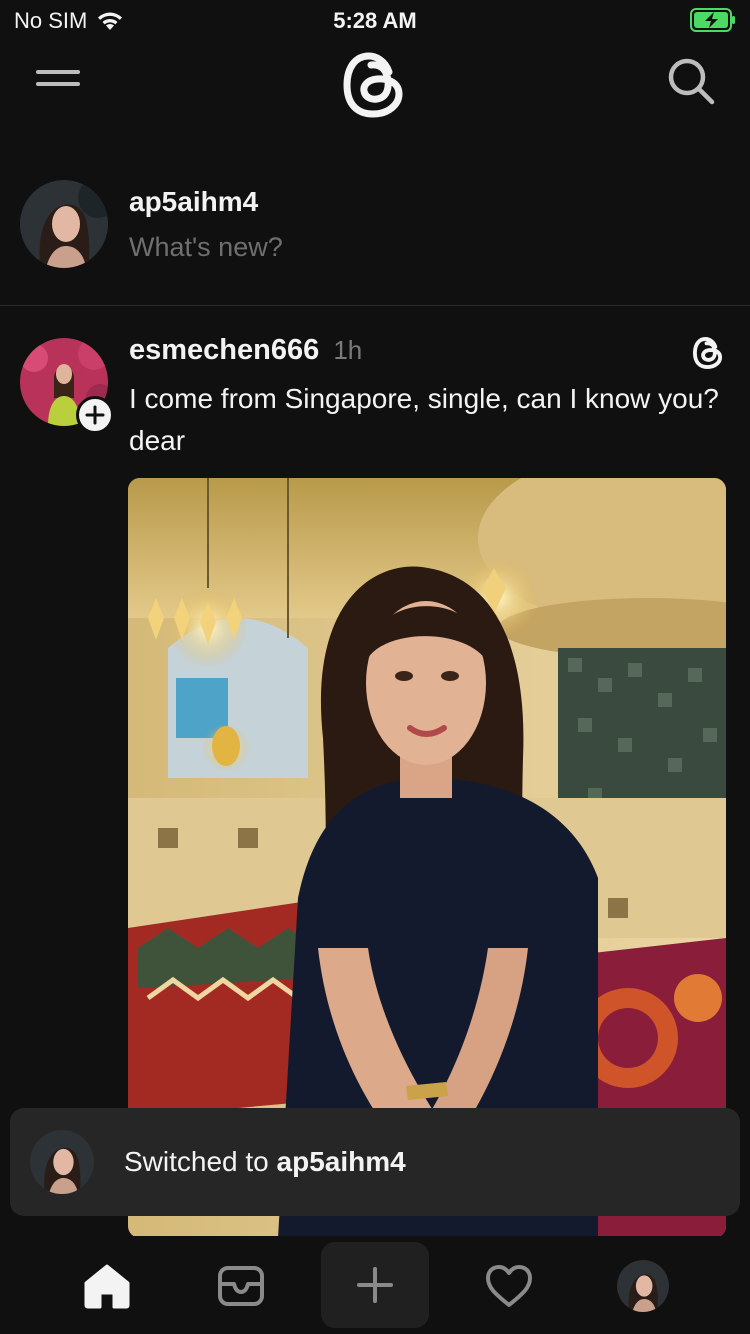 The image size is (750, 1334). I want to click on status-bar: No SIM 5:28 AM, so click(375, 21).